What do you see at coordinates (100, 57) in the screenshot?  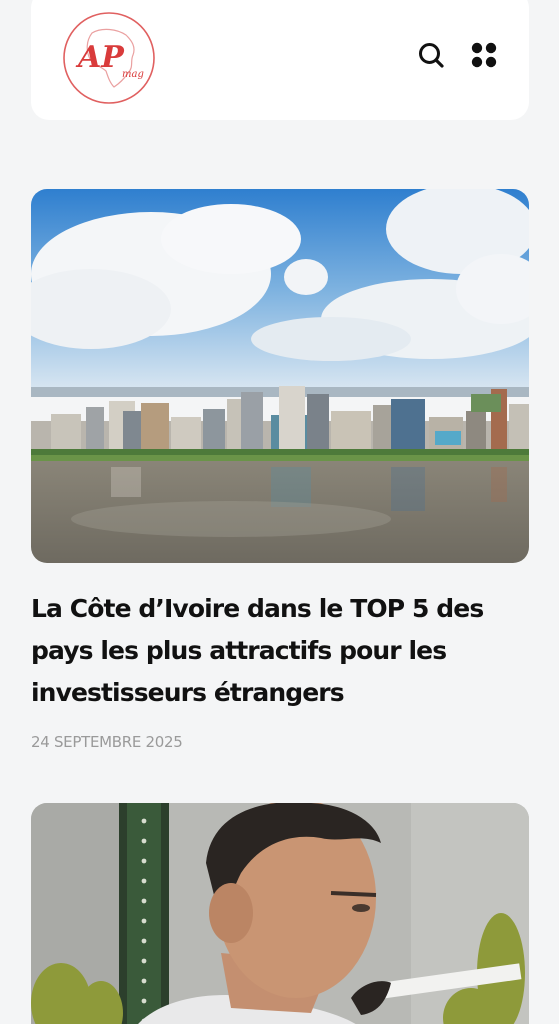 I see `svg-text: AP` at bounding box center [100, 57].